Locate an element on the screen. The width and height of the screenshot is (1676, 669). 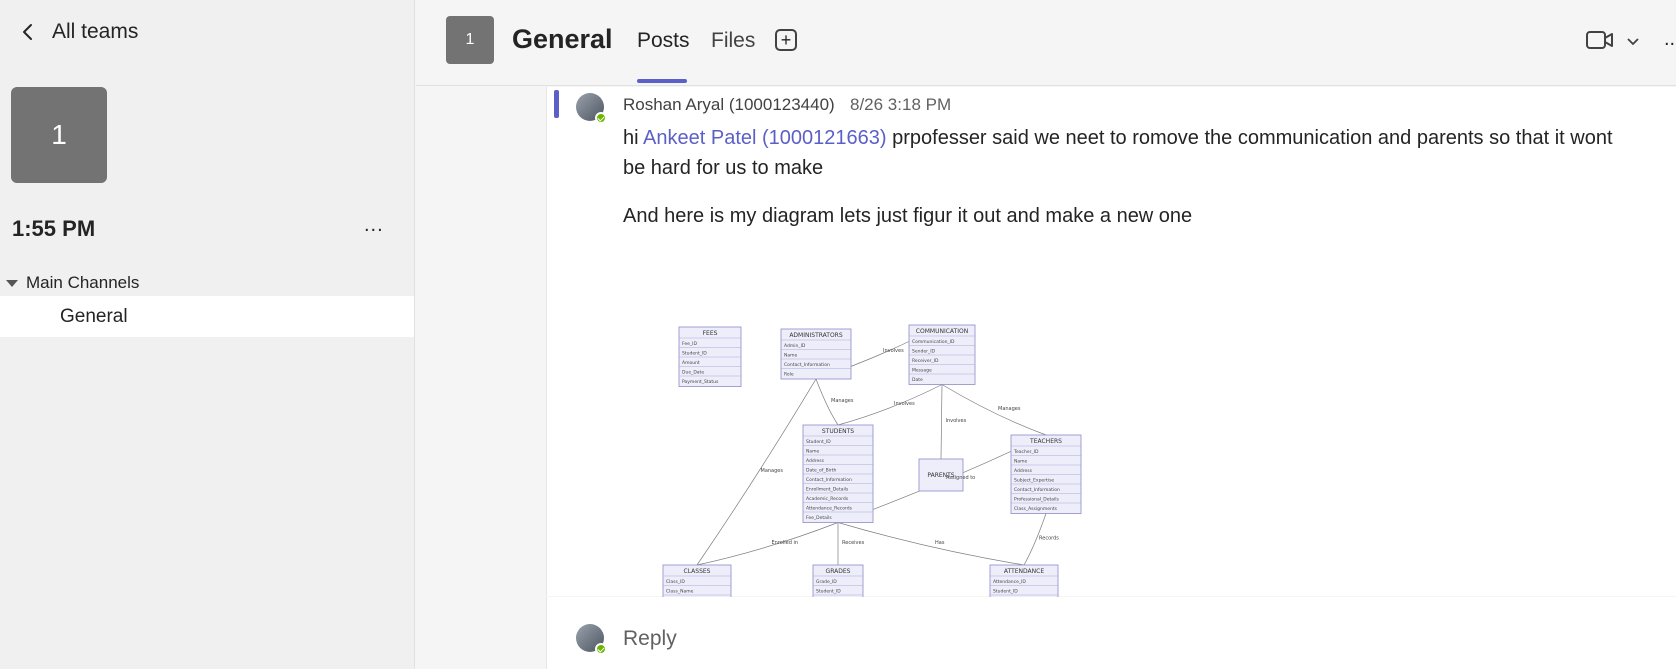
relationship-label: Has is located at coordinates (940, 543).